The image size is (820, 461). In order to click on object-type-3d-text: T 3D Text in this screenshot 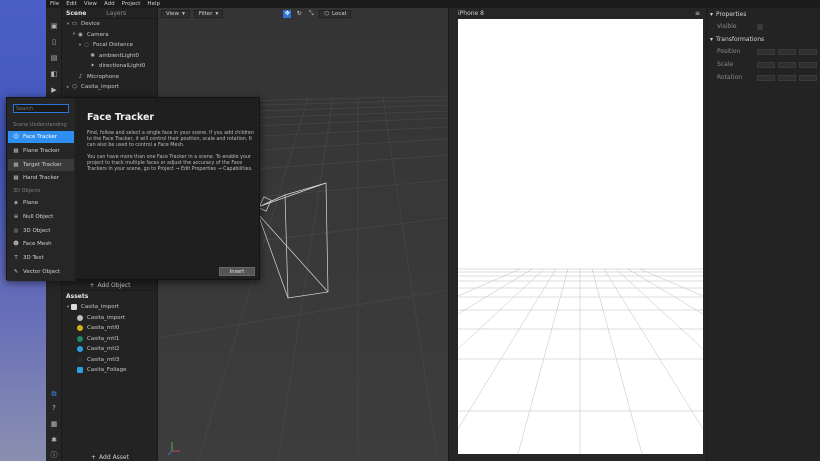, I will do `click(41, 258)`.